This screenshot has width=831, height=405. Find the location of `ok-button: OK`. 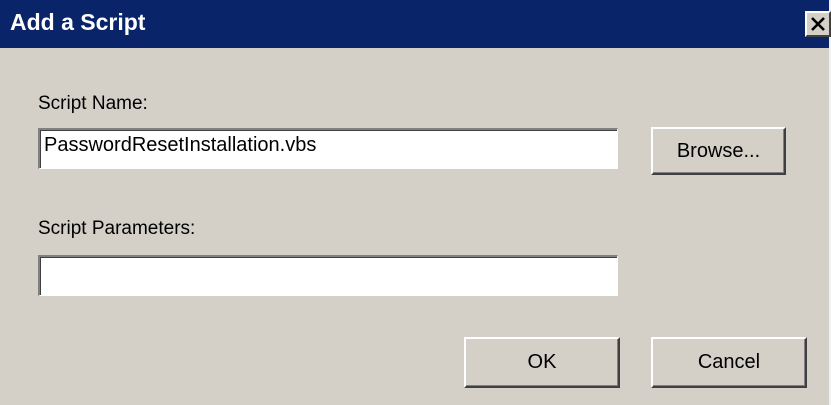

ok-button: OK is located at coordinates (542, 362).